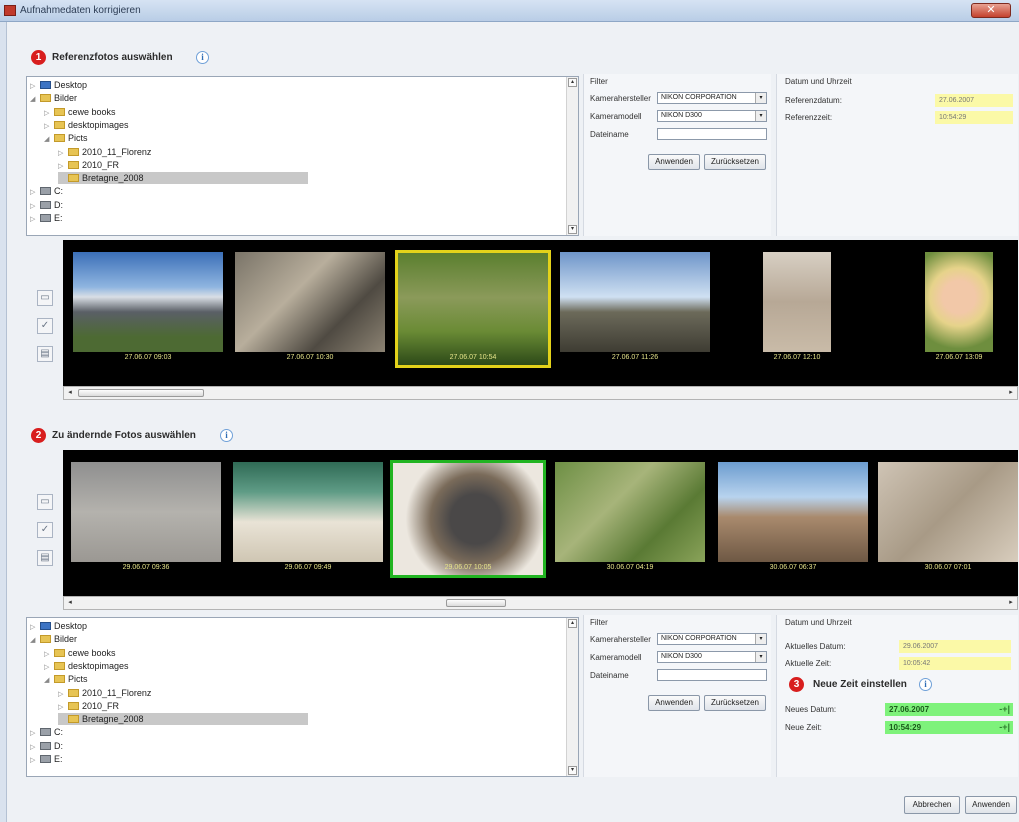  I want to click on garden-cottage-photo, so click(473, 309).